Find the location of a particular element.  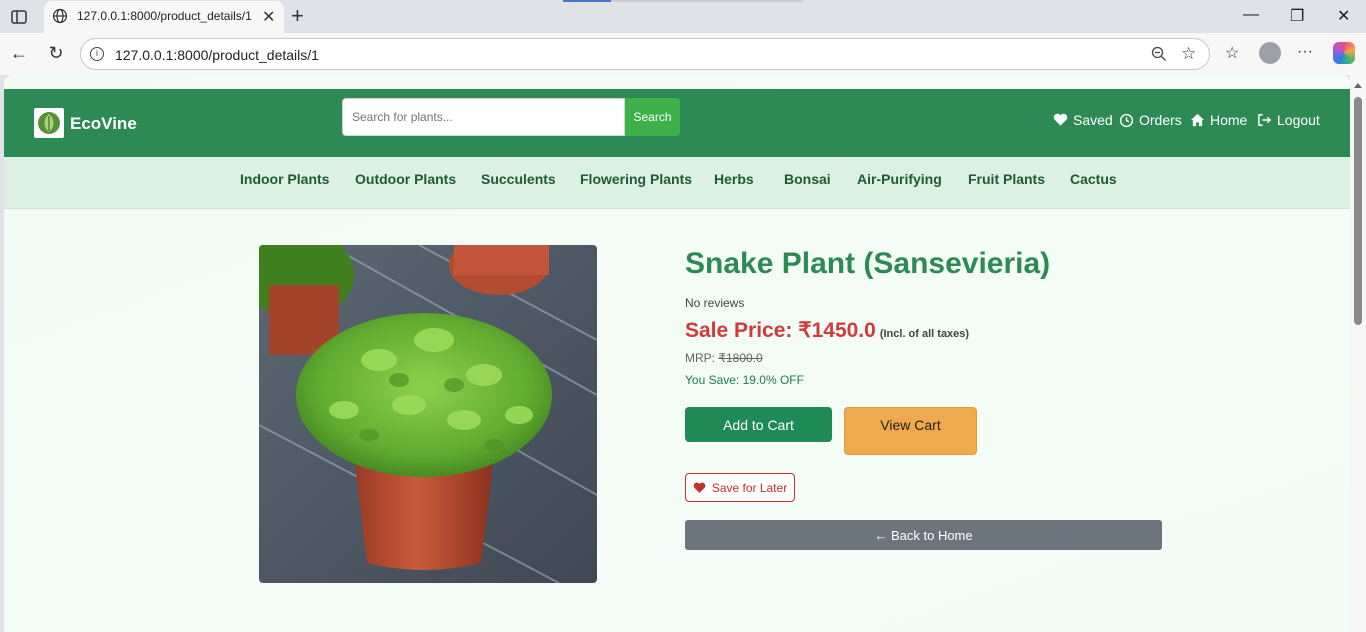

category-air-purifying: Air-Purifying is located at coordinates (899, 179).